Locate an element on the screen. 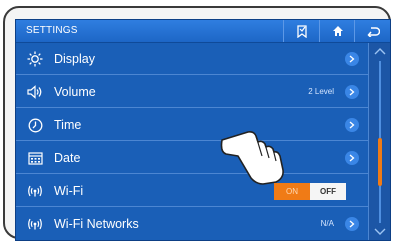 This screenshot has width=397, height=243. home-button is located at coordinates (337, 31).